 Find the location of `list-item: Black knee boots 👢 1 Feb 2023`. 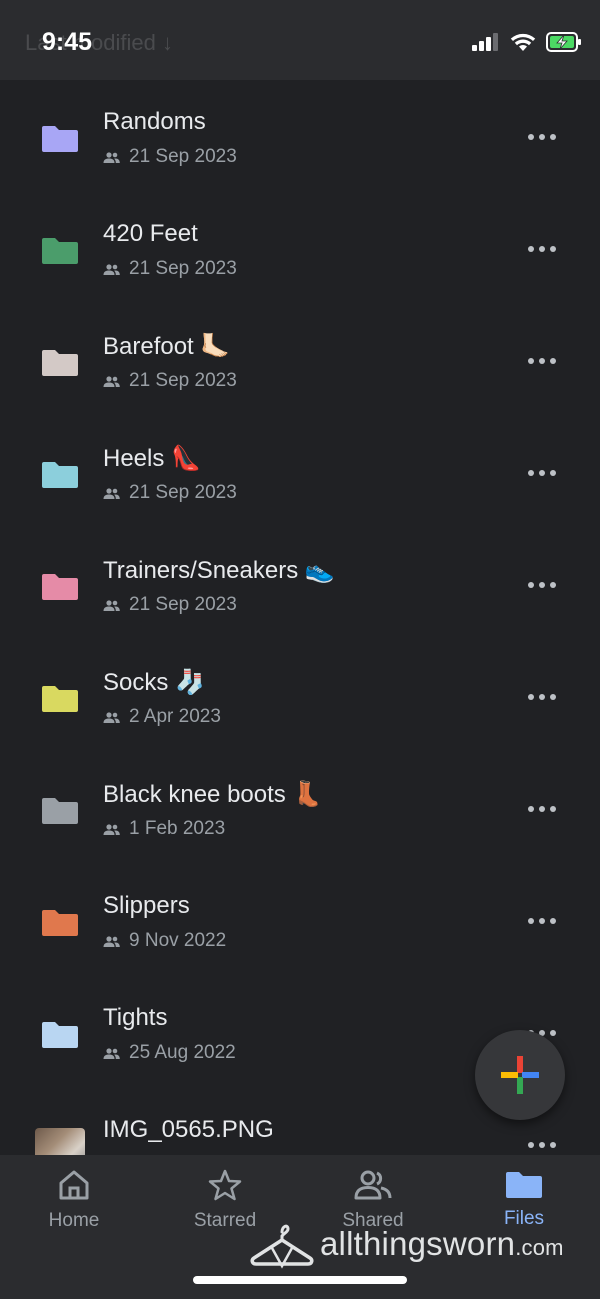

list-item: Black knee boots 👢 1 Feb 2023 is located at coordinates (300, 808).